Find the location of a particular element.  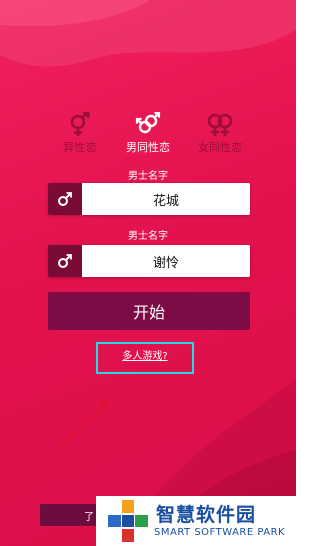

multiplayer-highlight: 多人游戏? is located at coordinates (145, 358).